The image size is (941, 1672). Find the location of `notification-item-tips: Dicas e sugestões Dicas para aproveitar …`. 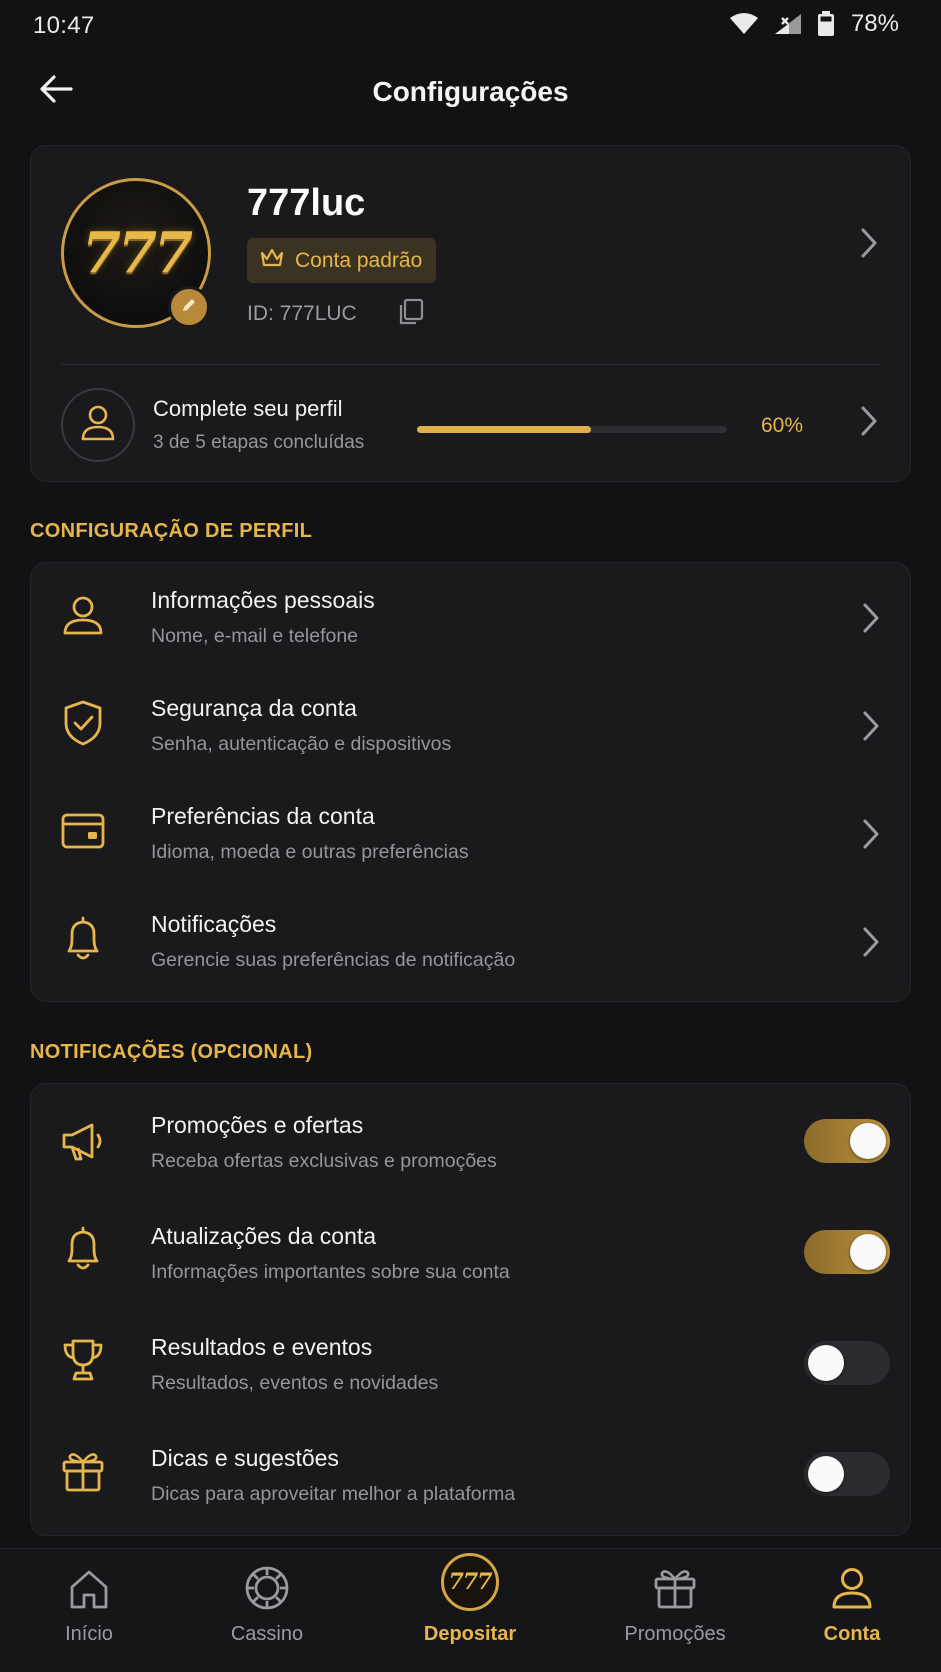

notification-item-tips: Dicas e sugestões Dicas para aproveitar … is located at coordinates (470, 1472).